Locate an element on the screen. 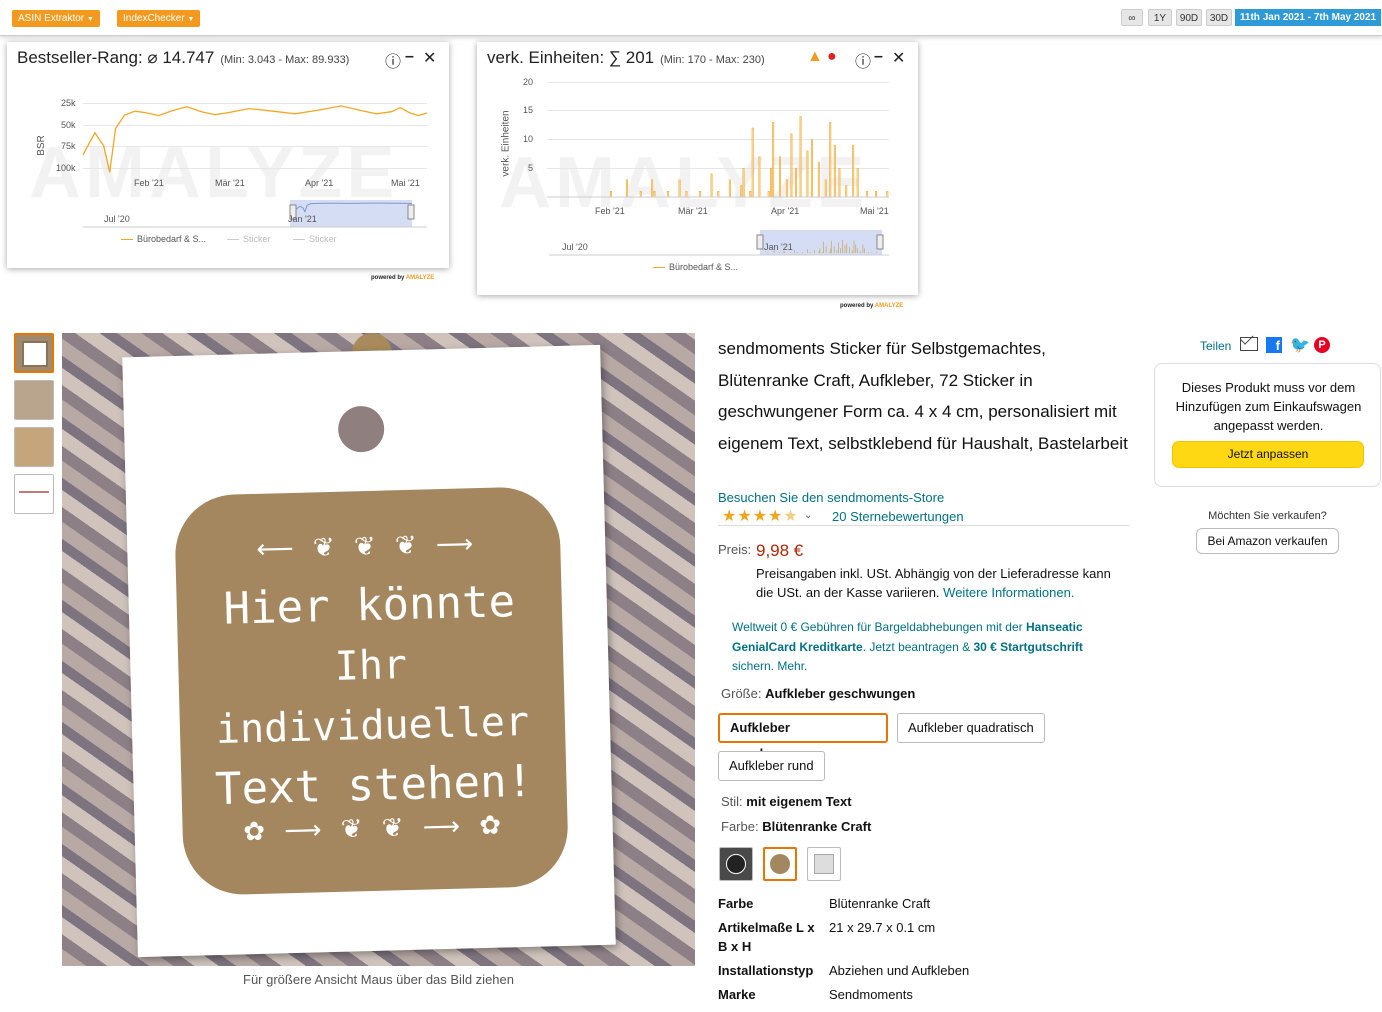 This screenshot has height=1012, width=1382. pinterest-icon: P is located at coordinates (1322, 345).